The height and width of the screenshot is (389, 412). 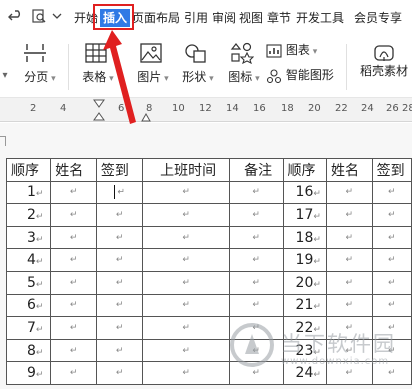 I want to click on order-cell-2: 17↵, so click(x=304, y=215).